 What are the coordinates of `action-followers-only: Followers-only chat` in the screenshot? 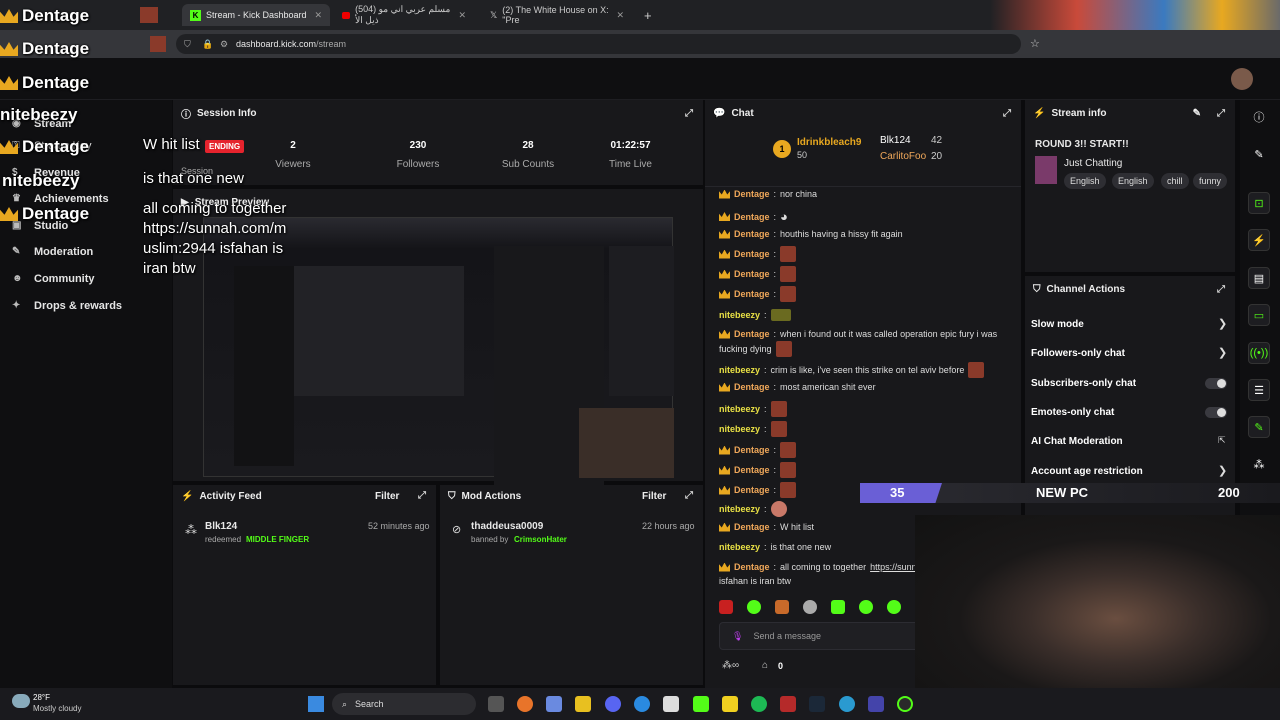 It's located at (1078, 353).